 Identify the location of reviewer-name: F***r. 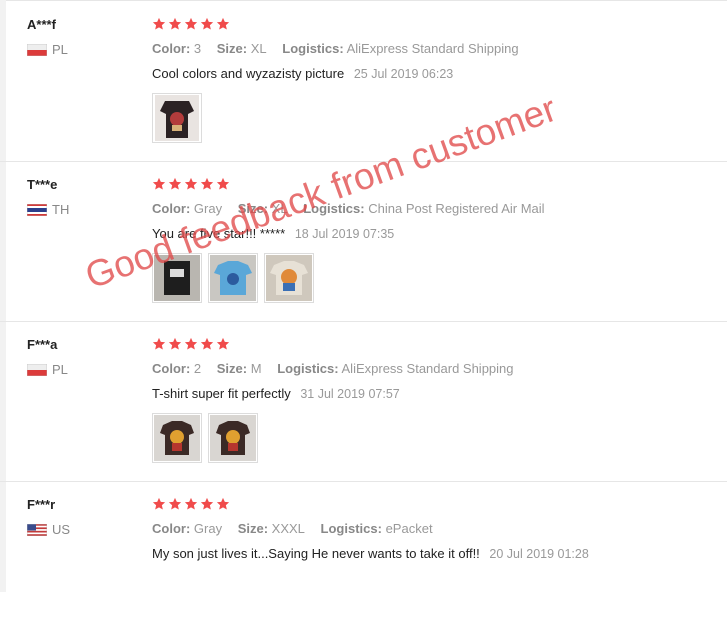
(41, 504).